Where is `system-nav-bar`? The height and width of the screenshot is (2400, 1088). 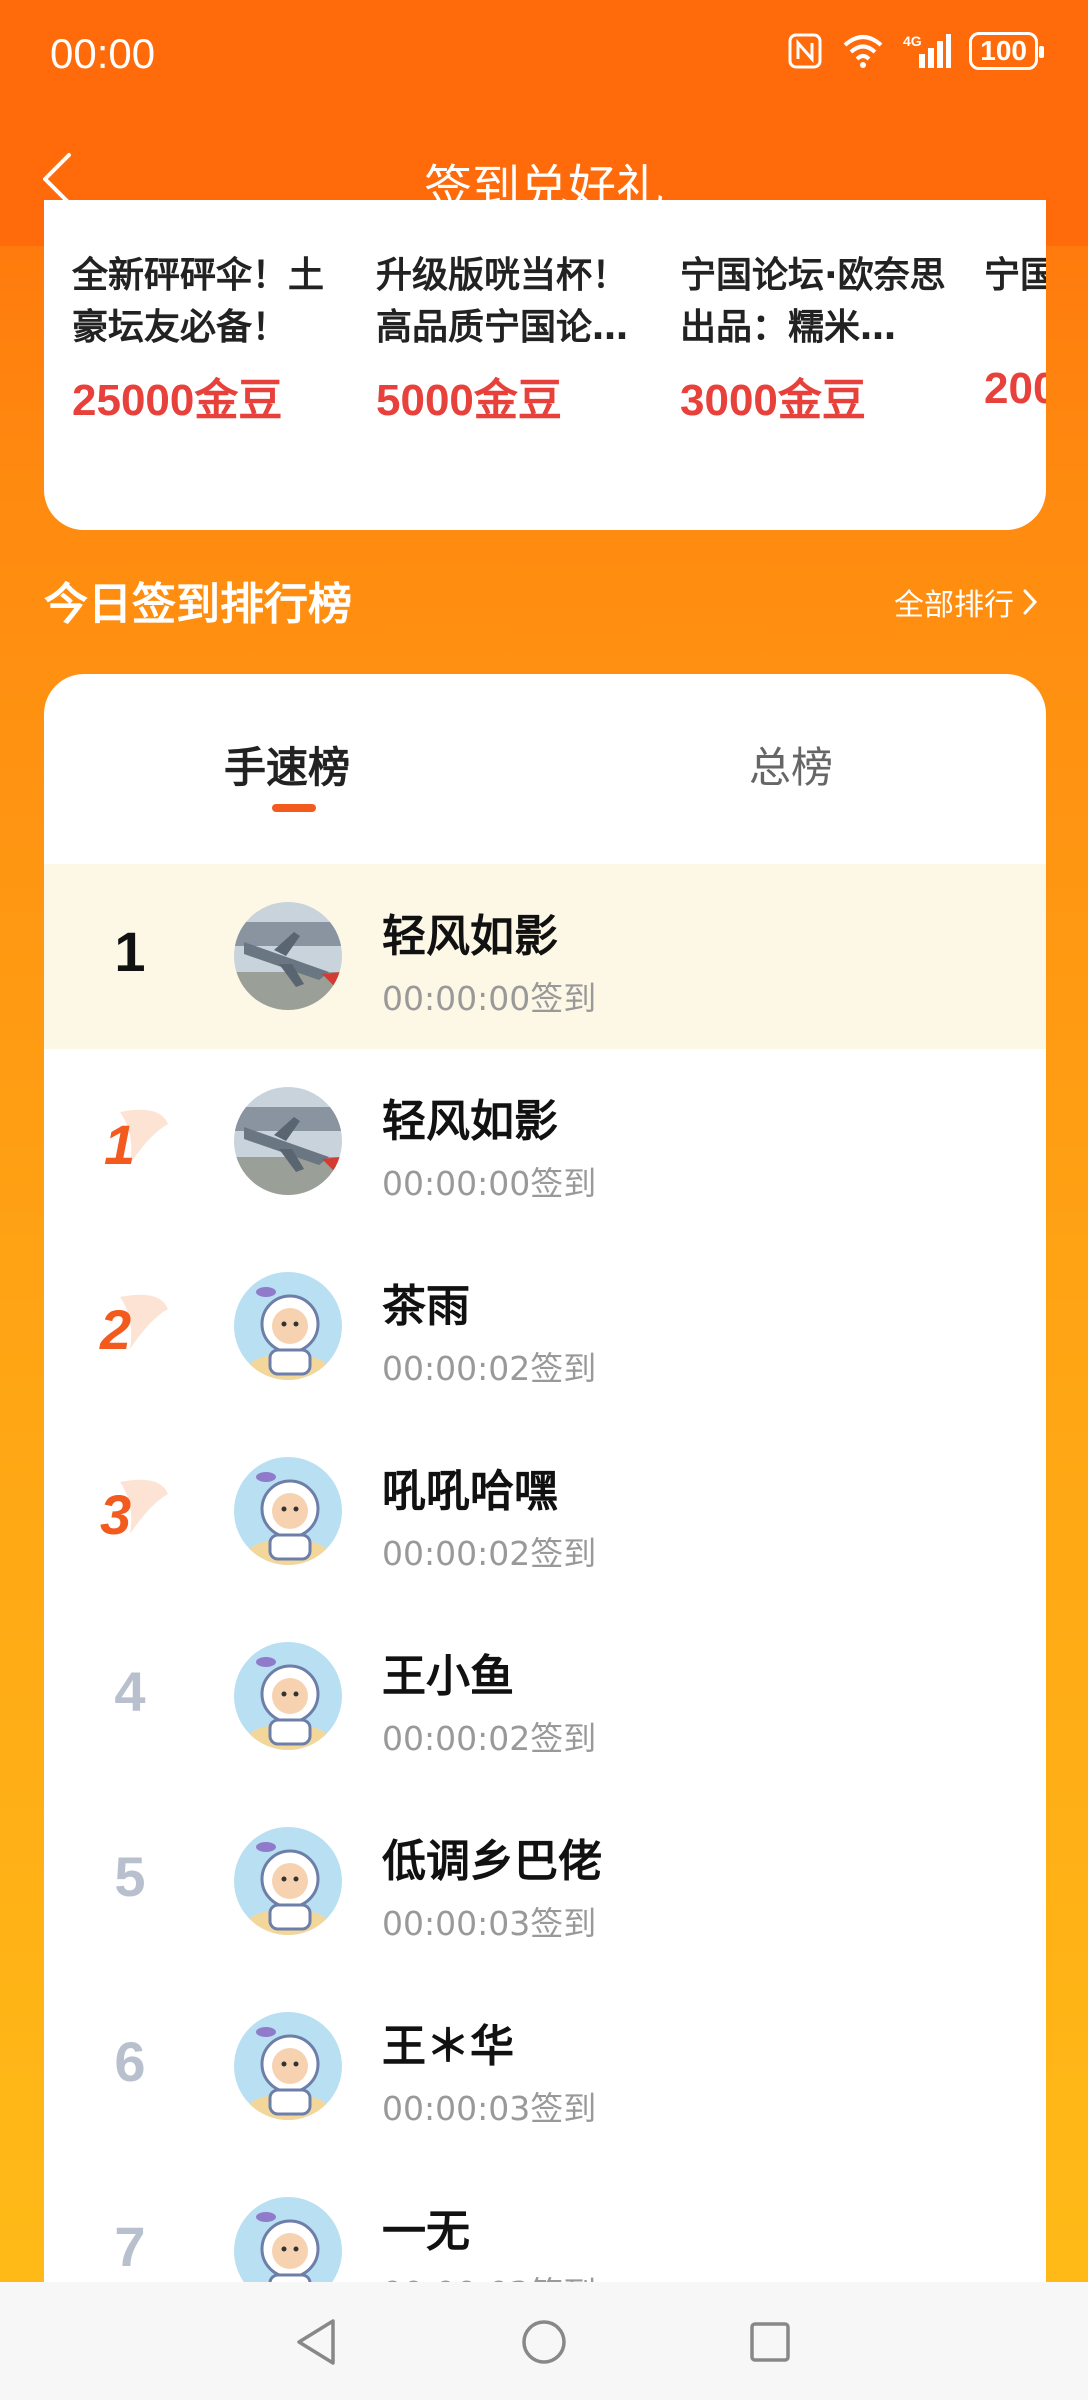 system-nav-bar is located at coordinates (544, 2341).